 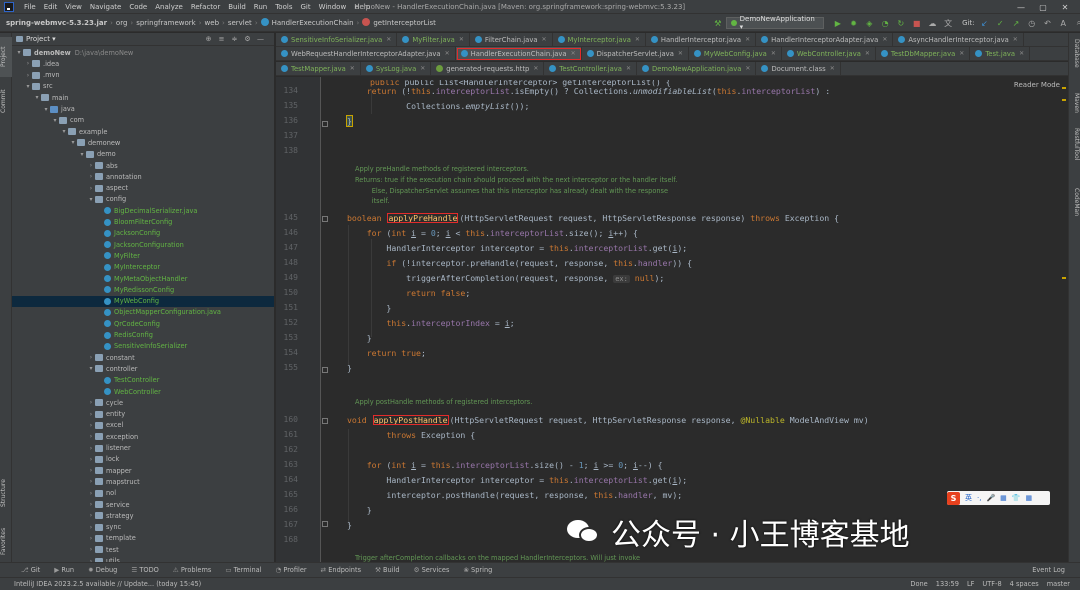 What do you see at coordinates (143, 436) in the screenshot?
I see `tree-item: › exception` at bounding box center [143, 436].